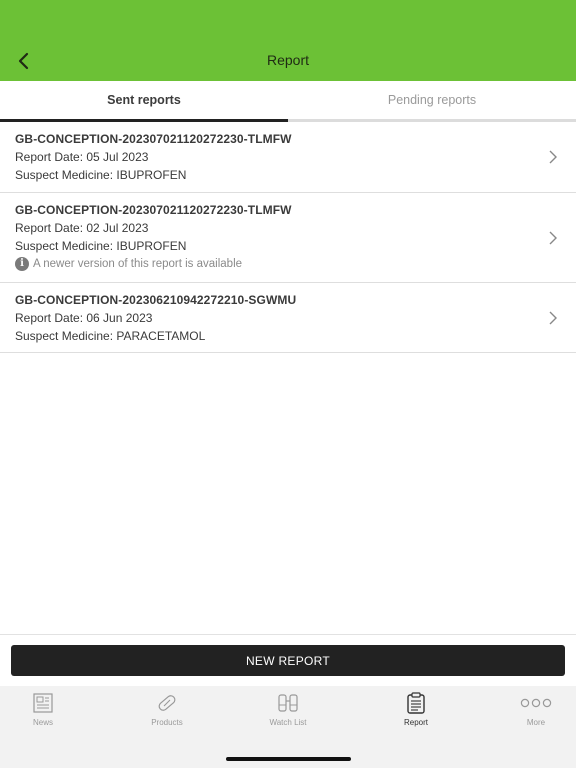 Image resolution: width=576 pixels, height=768 pixels. I want to click on tabbar-label: Report, so click(415, 722).